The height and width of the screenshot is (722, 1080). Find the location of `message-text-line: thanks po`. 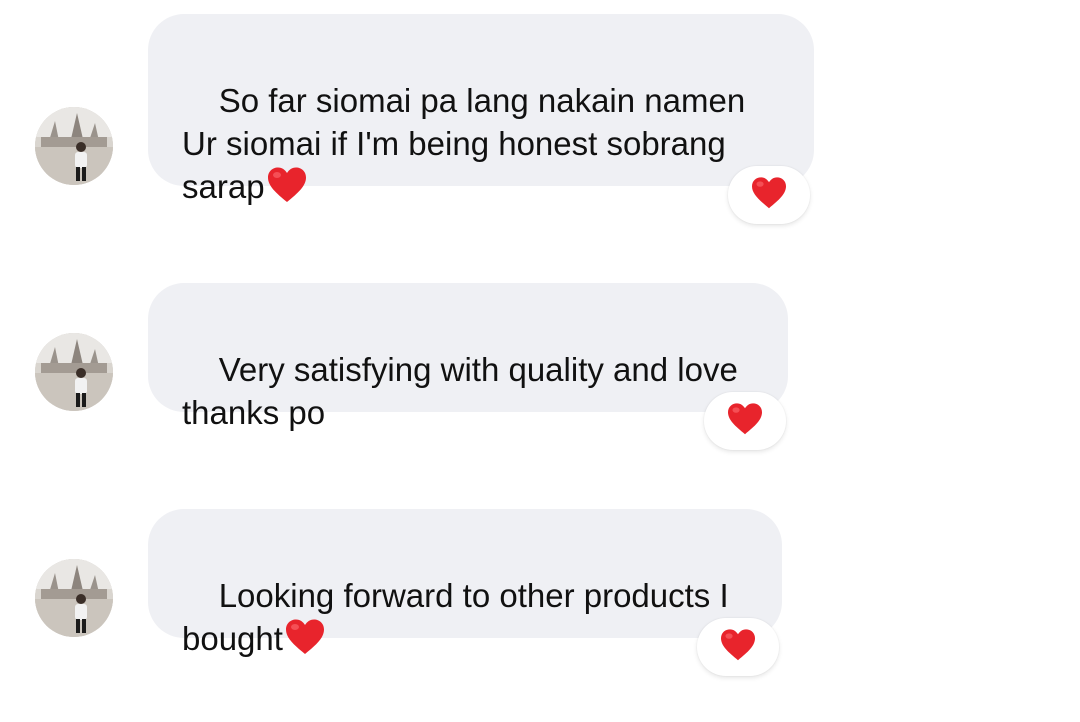

message-text-line: thanks po is located at coordinates (254, 412).